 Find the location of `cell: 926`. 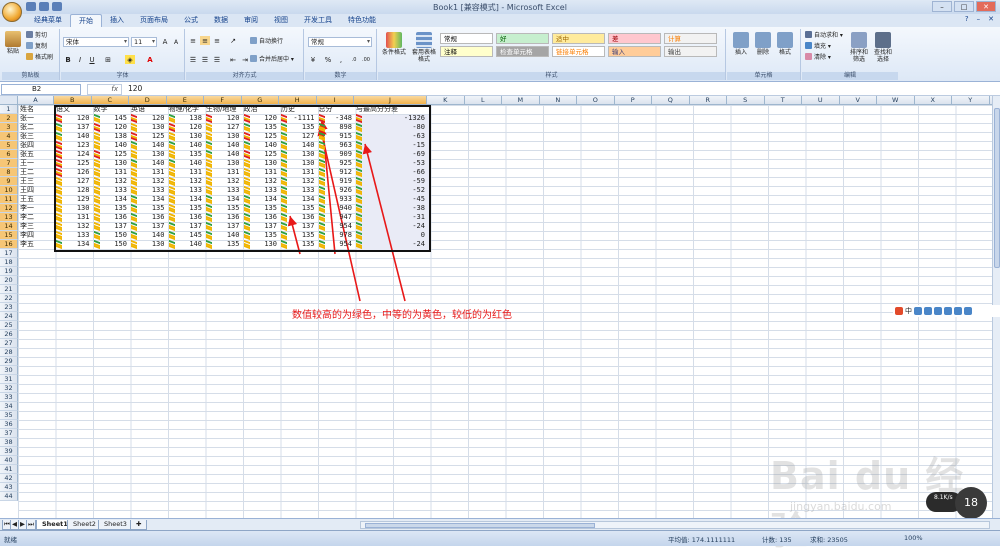

cell: 926 is located at coordinates (336, 190).